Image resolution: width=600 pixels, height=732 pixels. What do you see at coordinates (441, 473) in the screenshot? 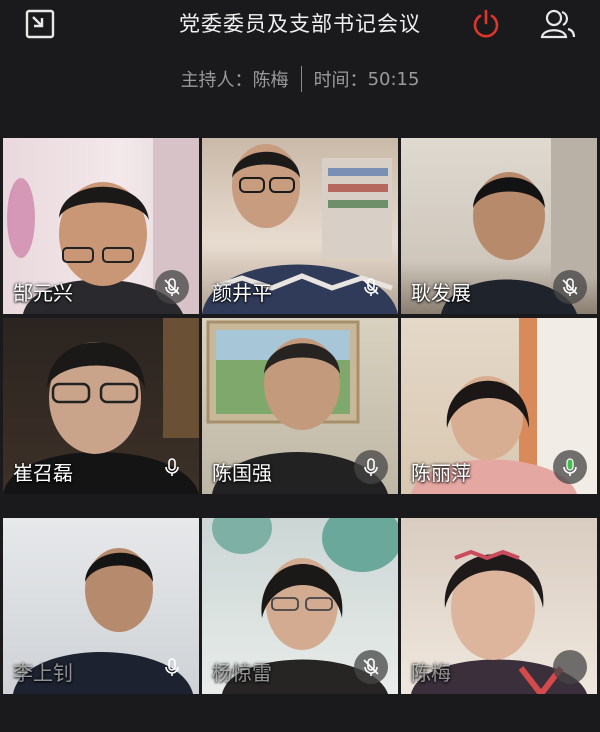
I see `participant-name: 陈丽萍` at bounding box center [441, 473].